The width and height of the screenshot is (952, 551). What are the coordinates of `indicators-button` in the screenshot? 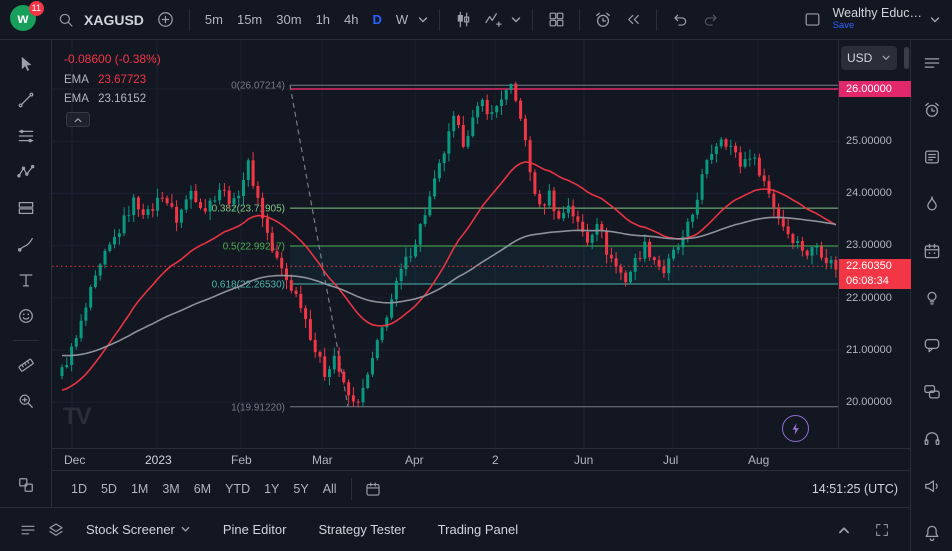 It's located at (493, 20).